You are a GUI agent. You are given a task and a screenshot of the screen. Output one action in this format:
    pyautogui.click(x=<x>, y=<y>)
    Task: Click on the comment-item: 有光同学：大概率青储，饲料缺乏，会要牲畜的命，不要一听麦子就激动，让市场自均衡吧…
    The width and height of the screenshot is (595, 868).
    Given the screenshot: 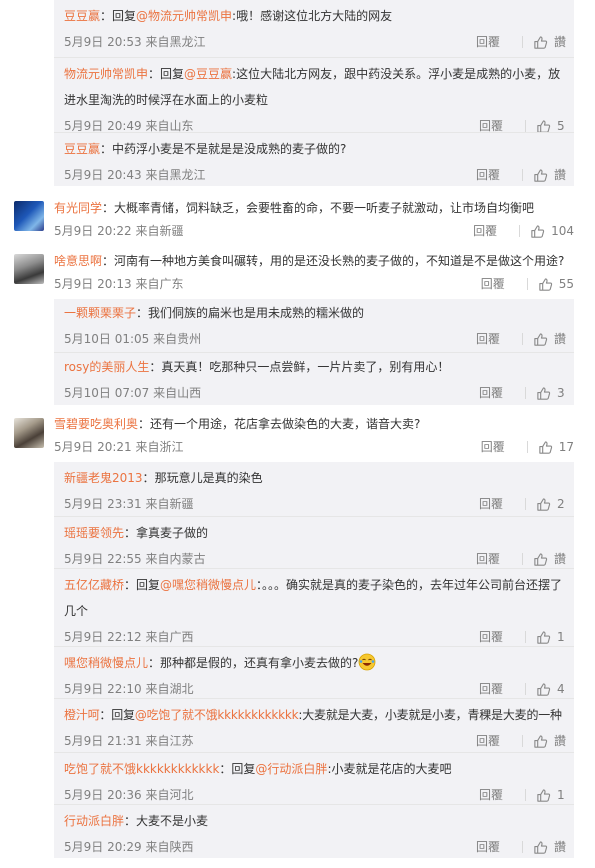 What is the action you would take?
    pyautogui.click(x=297, y=219)
    